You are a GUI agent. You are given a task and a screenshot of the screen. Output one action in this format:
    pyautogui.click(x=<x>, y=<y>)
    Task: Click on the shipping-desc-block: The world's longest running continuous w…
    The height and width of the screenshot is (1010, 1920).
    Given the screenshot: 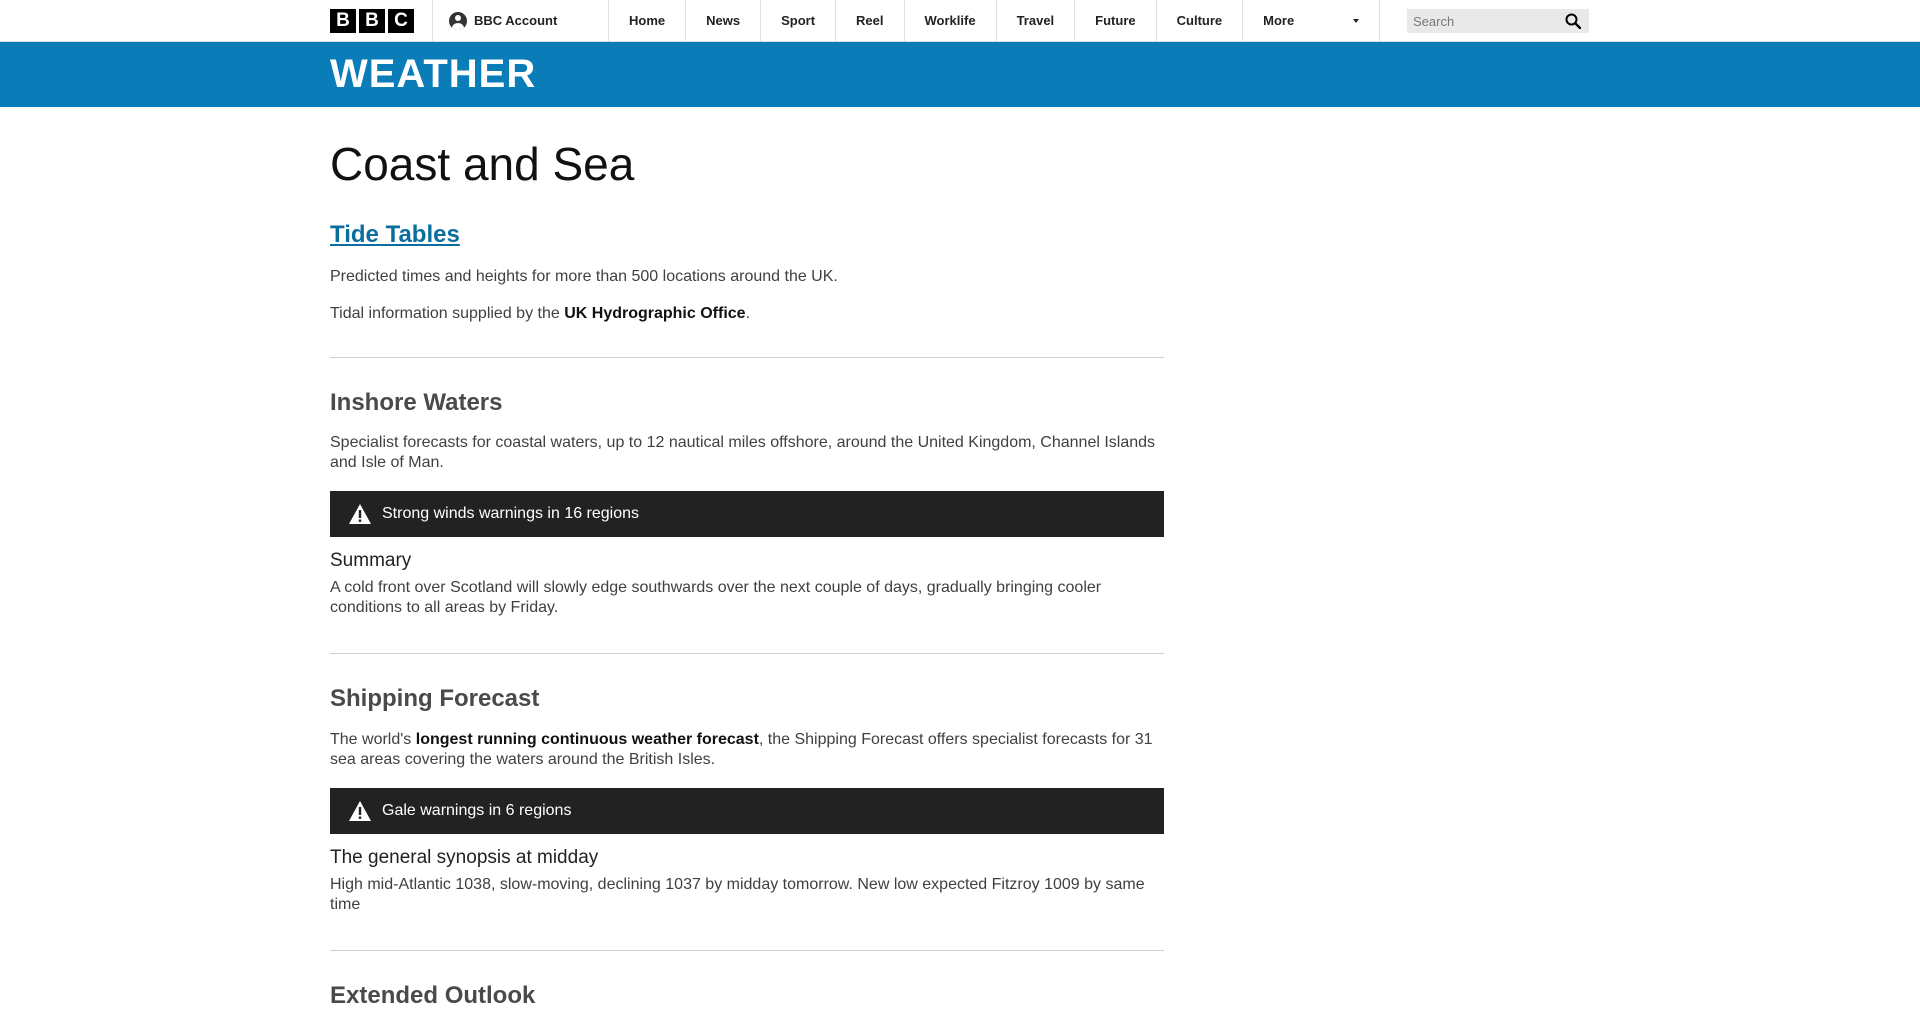 What is the action you would take?
    pyautogui.click(x=747, y=750)
    